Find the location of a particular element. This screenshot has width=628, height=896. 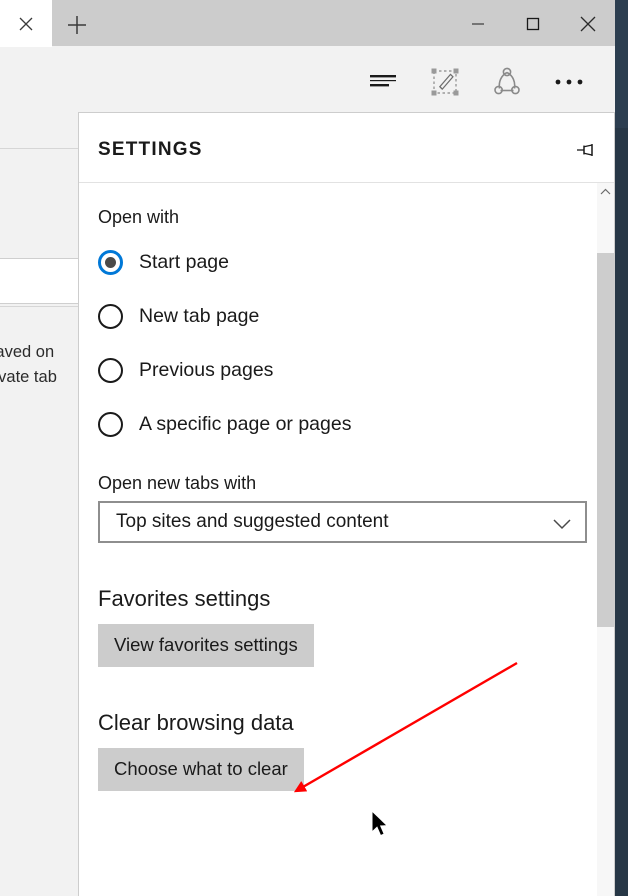

title-bar is located at coordinates (307, 23).